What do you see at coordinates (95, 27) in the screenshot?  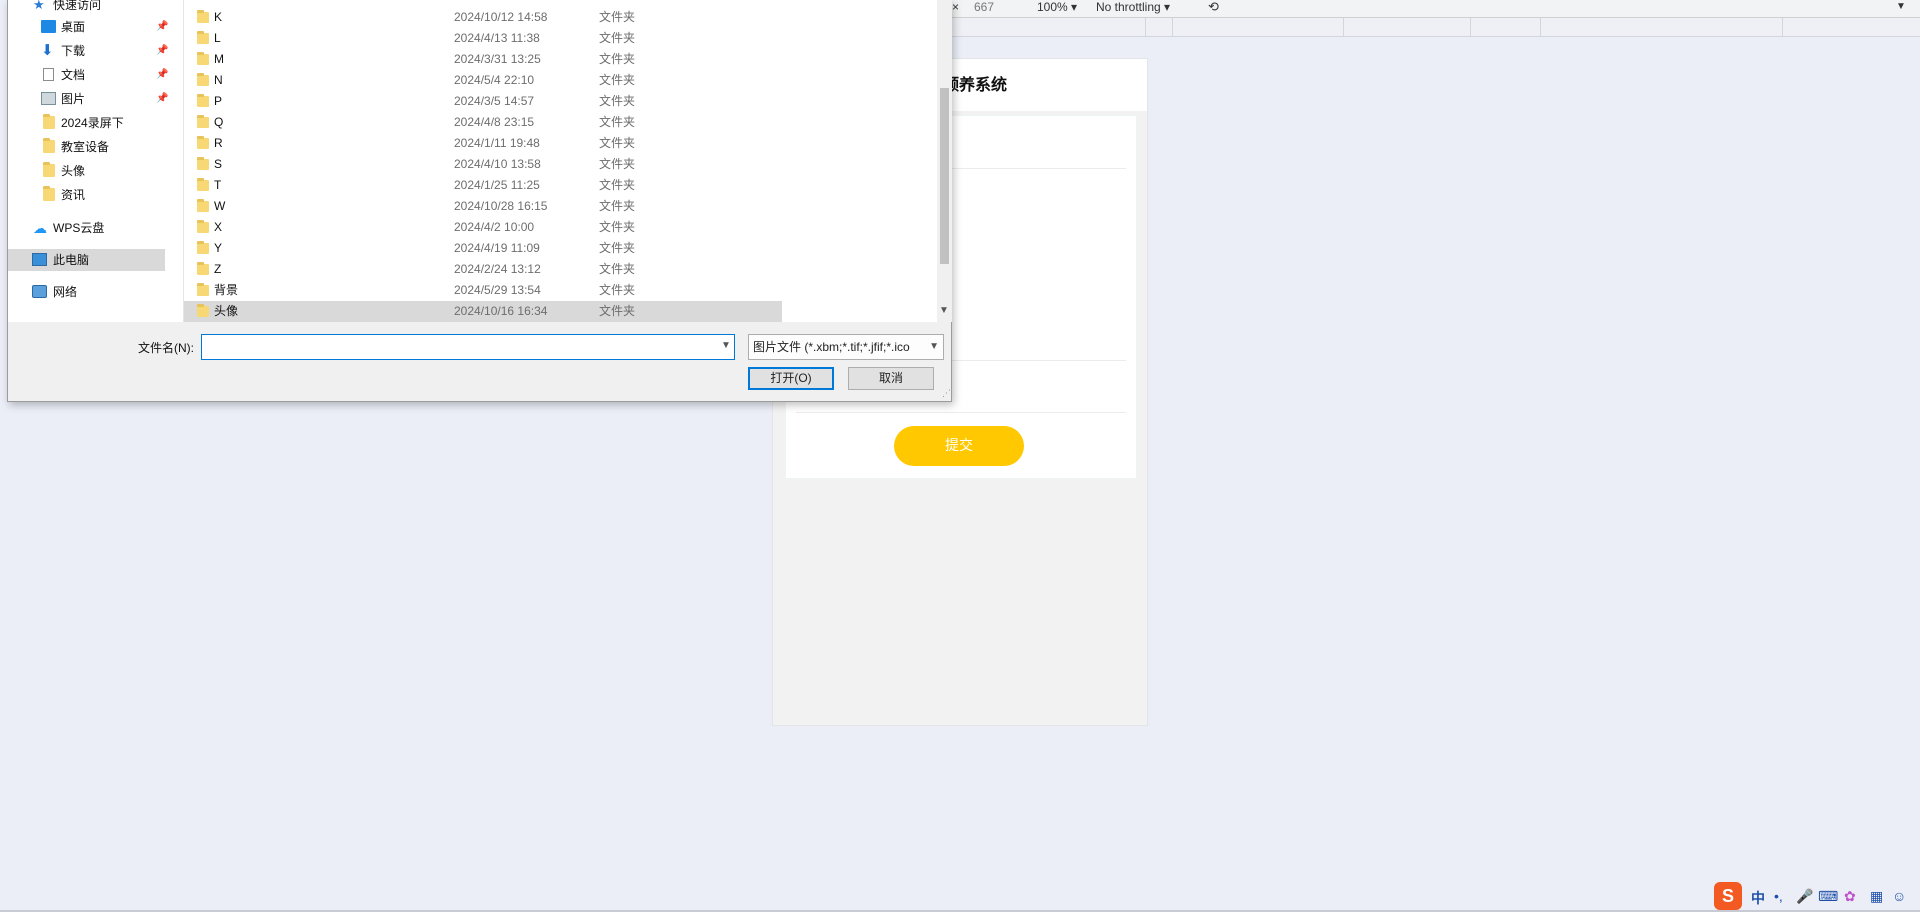 I see `nav-item-desktop: 桌面 📌` at bounding box center [95, 27].